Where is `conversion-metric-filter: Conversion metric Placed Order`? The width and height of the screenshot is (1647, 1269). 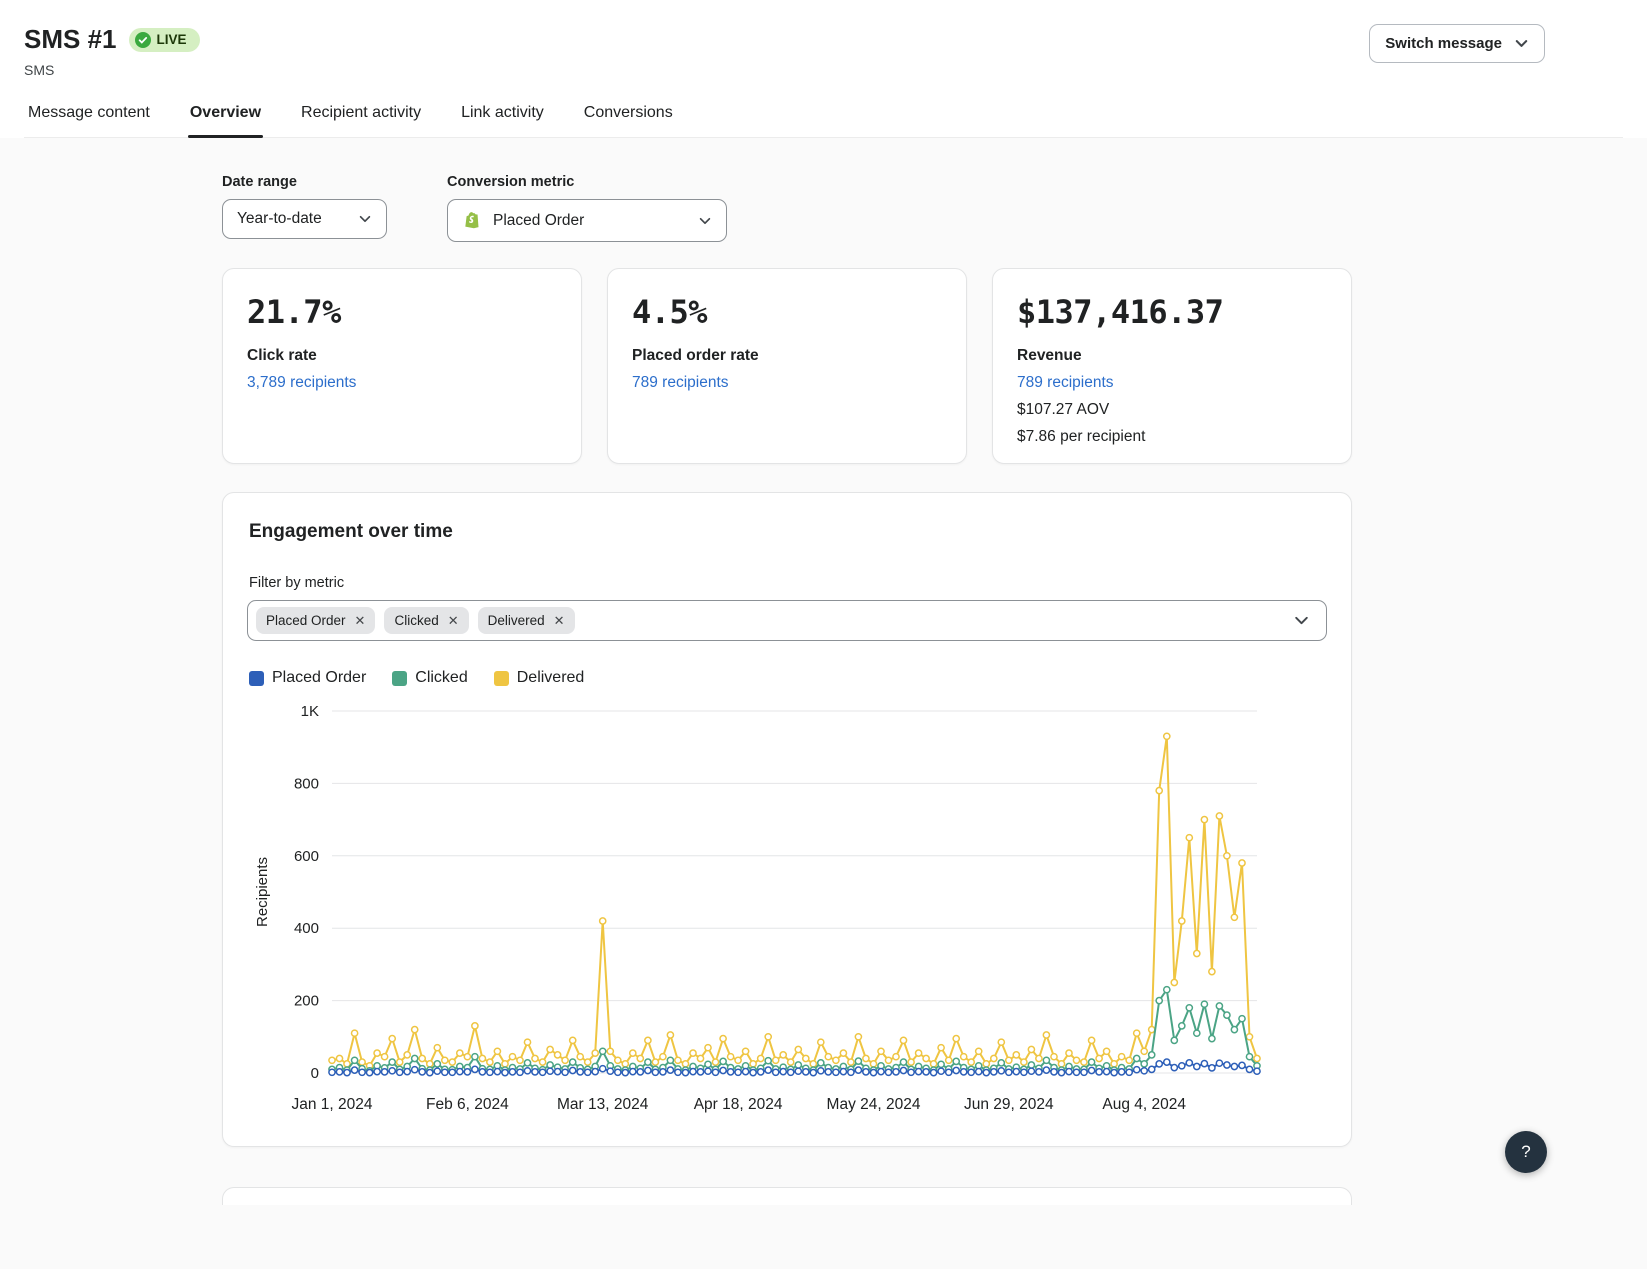 conversion-metric-filter: Conversion metric Placed Order is located at coordinates (587, 208).